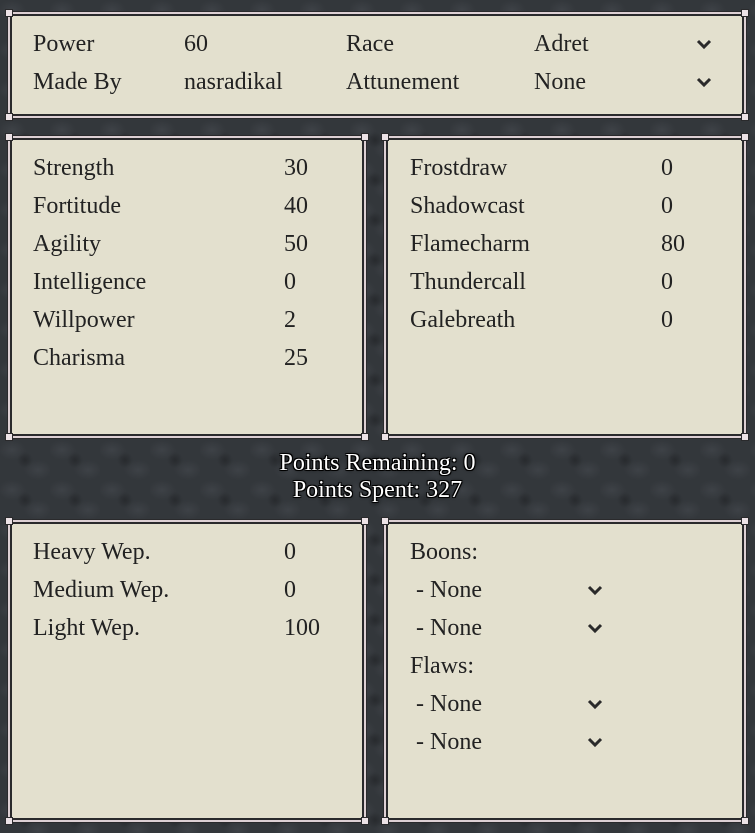 Image resolution: width=755 pixels, height=833 pixels. What do you see at coordinates (296, 206) in the screenshot?
I see `stat-value: 40` at bounding box center [296, 206].